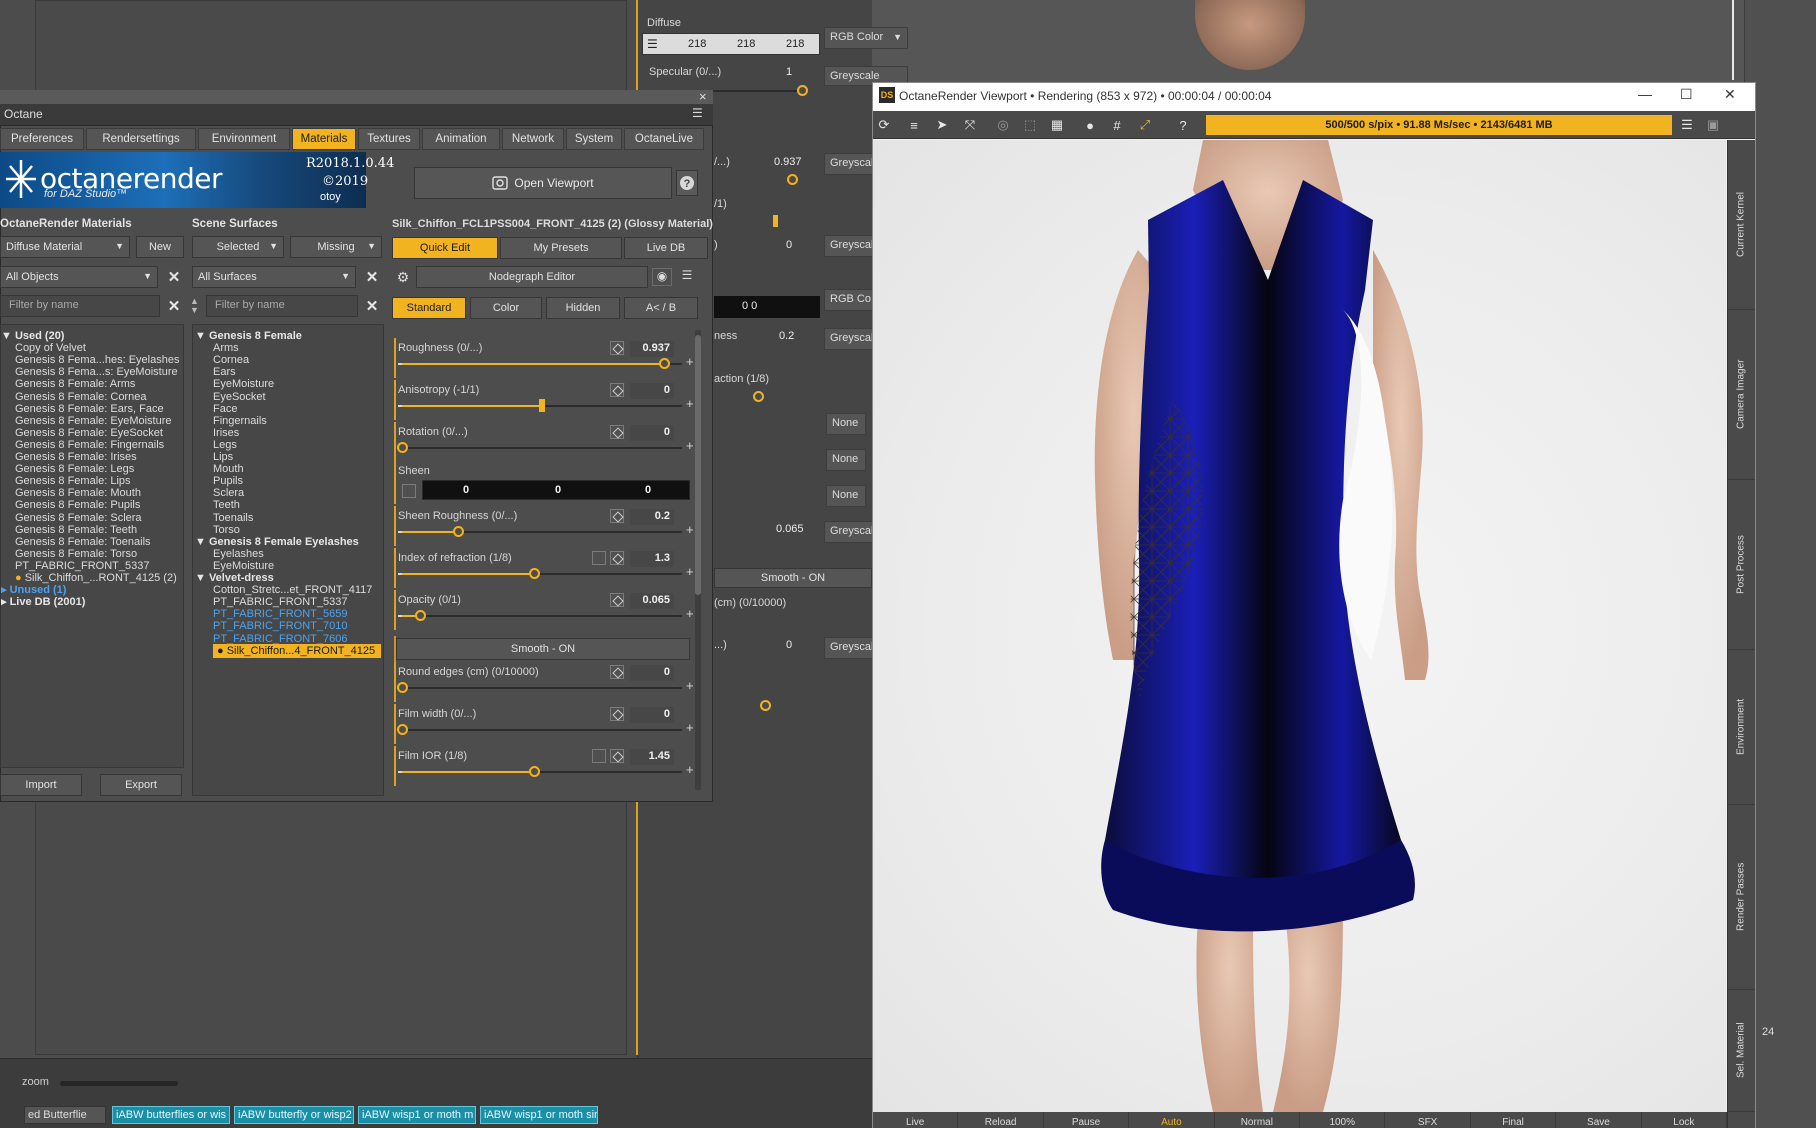  What do you see at coordinates (583, 308) in the screenshot?
I see `mode-hidden: Hidden` at bounding box center [583, 308].